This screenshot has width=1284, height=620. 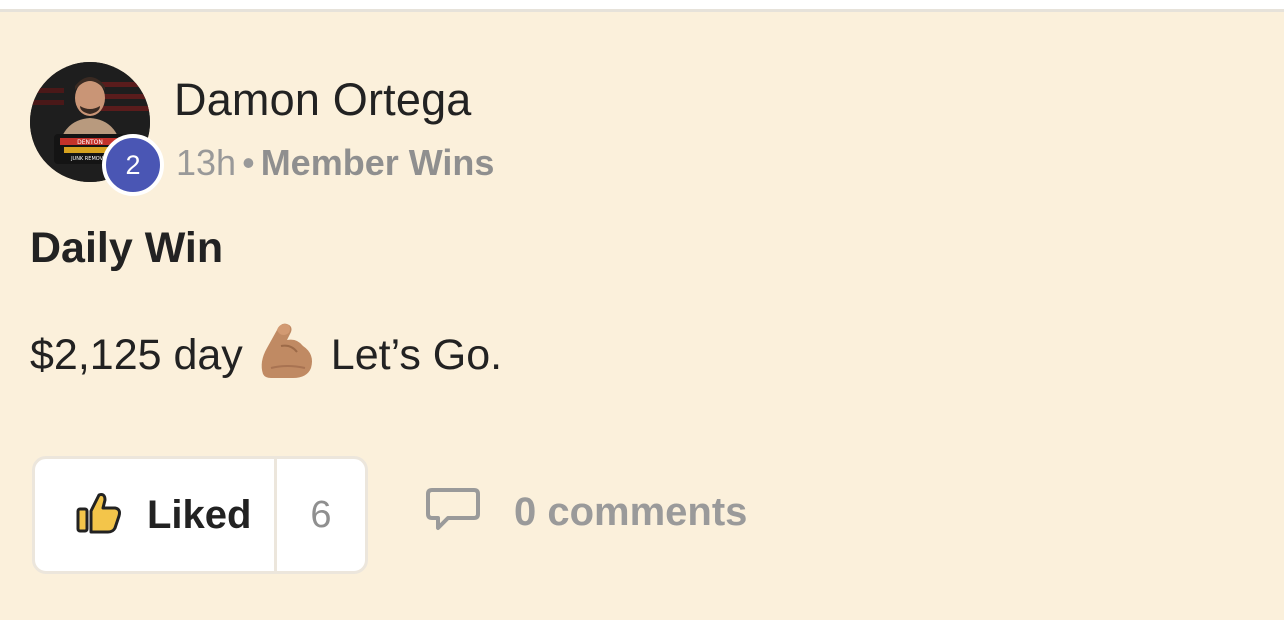 I want to click on post-title: Daily Win, so click(x=127, y=248).